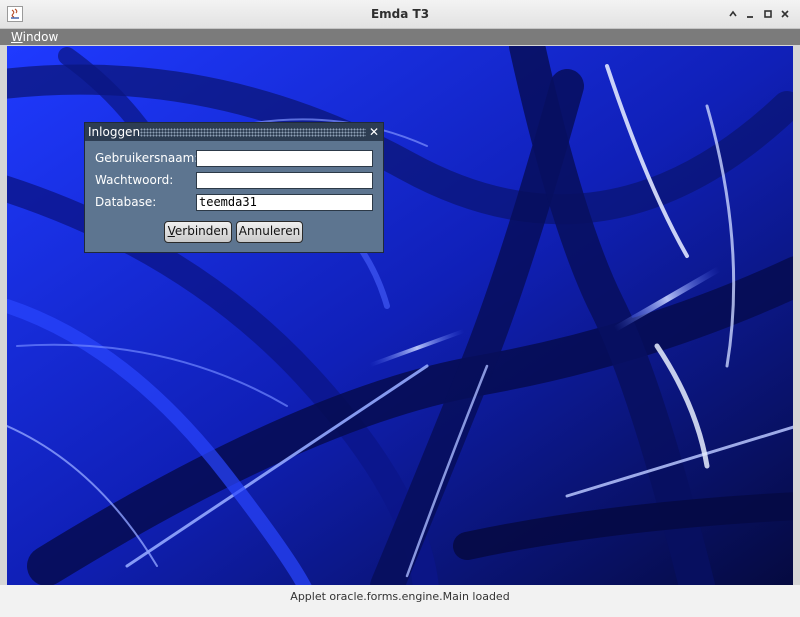 The width and height of the screenshot is (800, 617). I want to click on minimize-icon, so click(750, 14).